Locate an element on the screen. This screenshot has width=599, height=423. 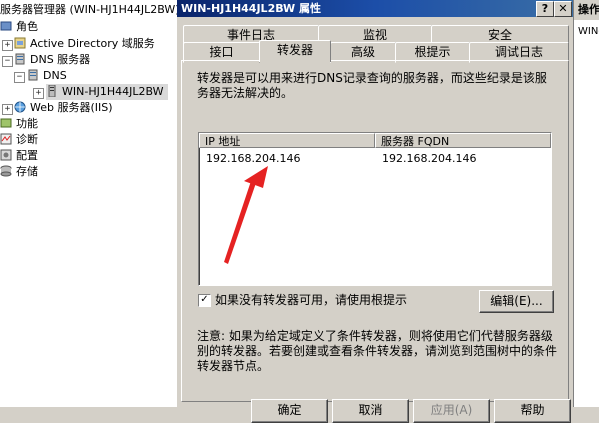
tree-item-dns: DNS is located at coordinates (47, 76).